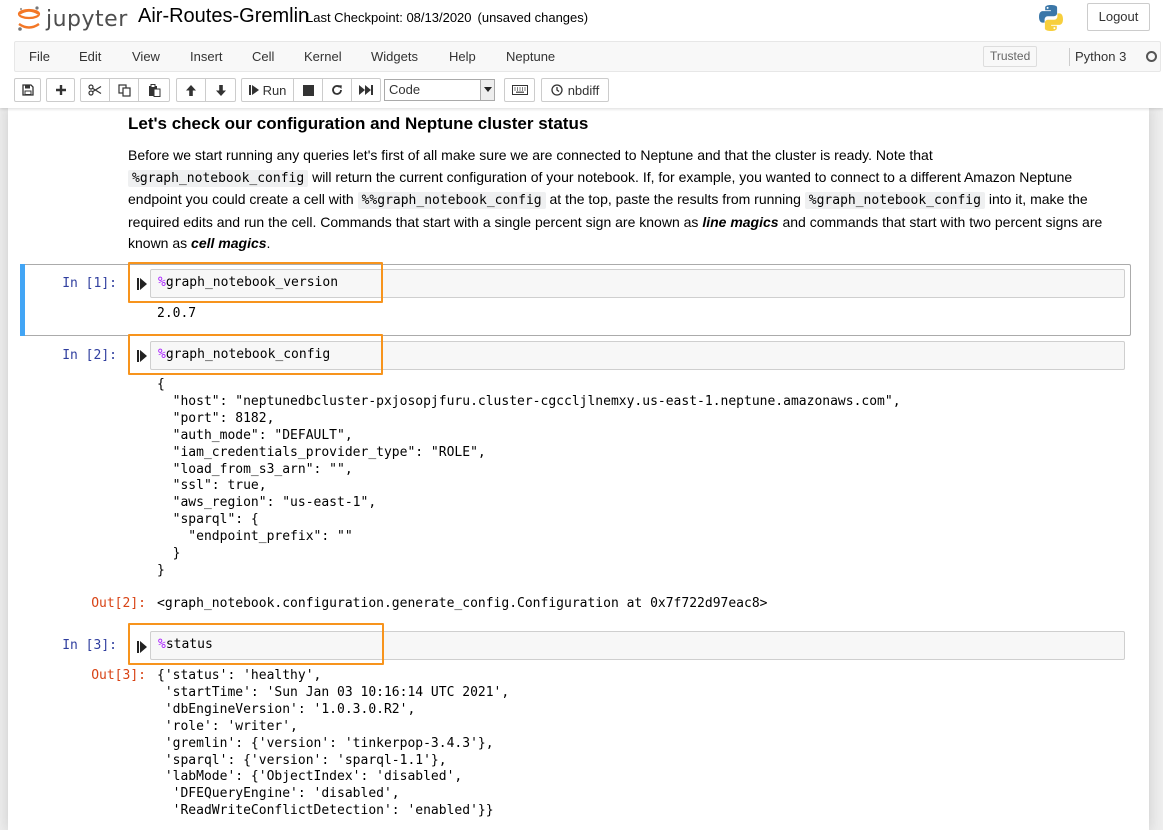  Describe the element at coordinates (263, 56) in the screenshot. I see `menu-cell: Cell` at that location.